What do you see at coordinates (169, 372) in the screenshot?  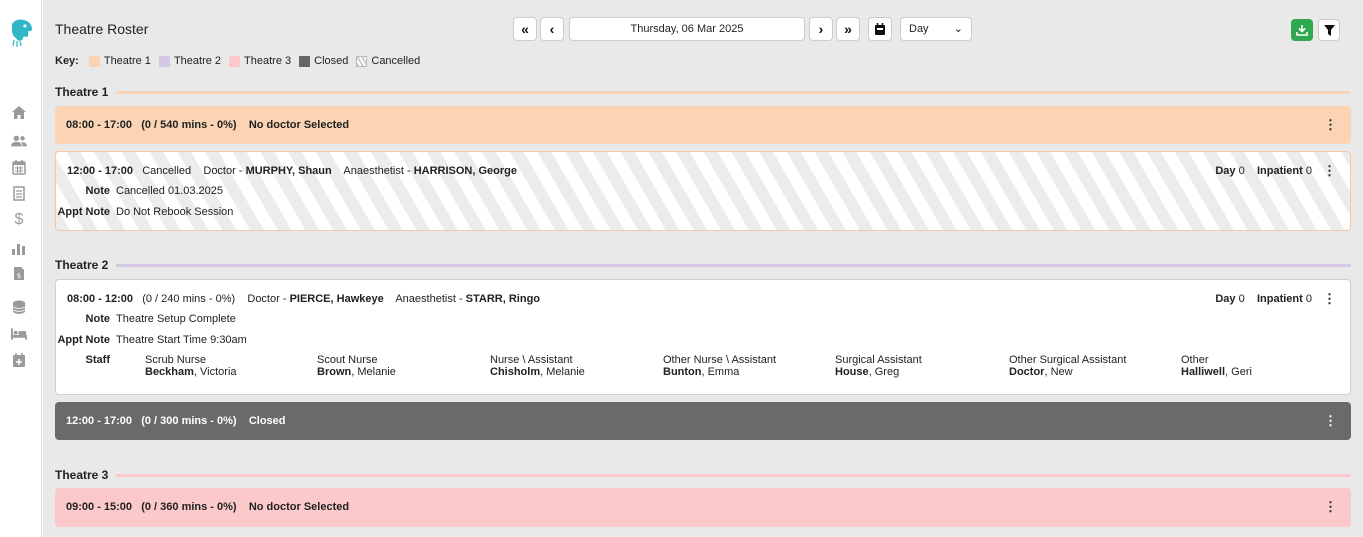 I see `staff-surname: Beckham` at bounding box center [169, 372].